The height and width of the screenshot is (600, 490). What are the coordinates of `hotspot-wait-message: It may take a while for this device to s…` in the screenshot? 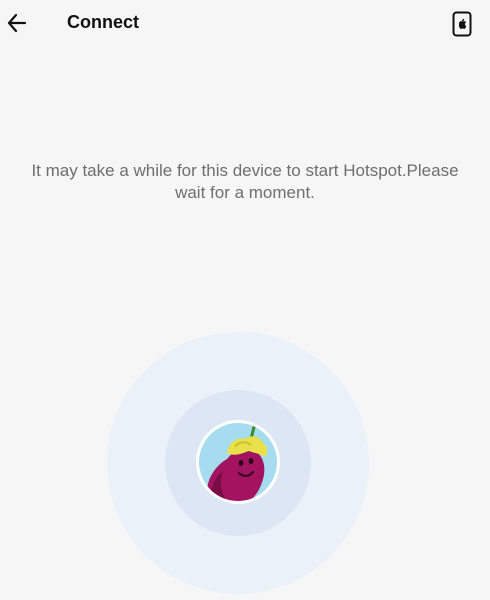 It's located at (245, 182).